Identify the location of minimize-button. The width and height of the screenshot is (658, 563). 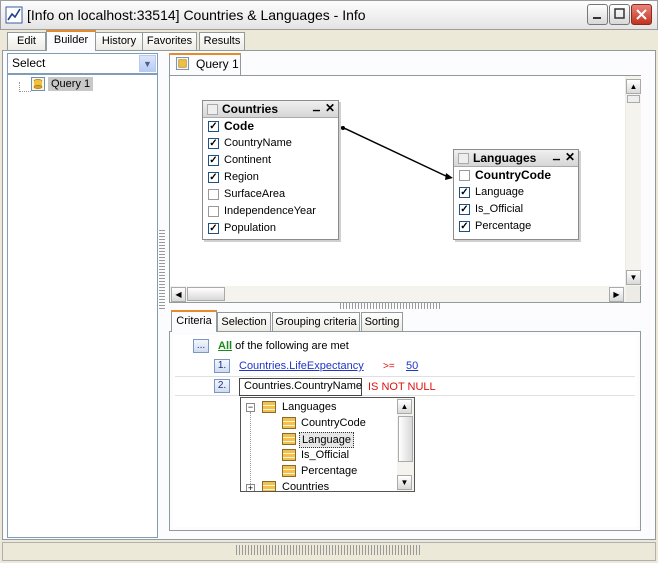
(597, 14).